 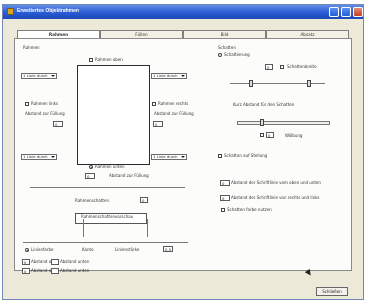 What do you see at coordinates (91, 167) in the screenshot?
I see `bottom-line-radio` at bounding box center [91, 167].